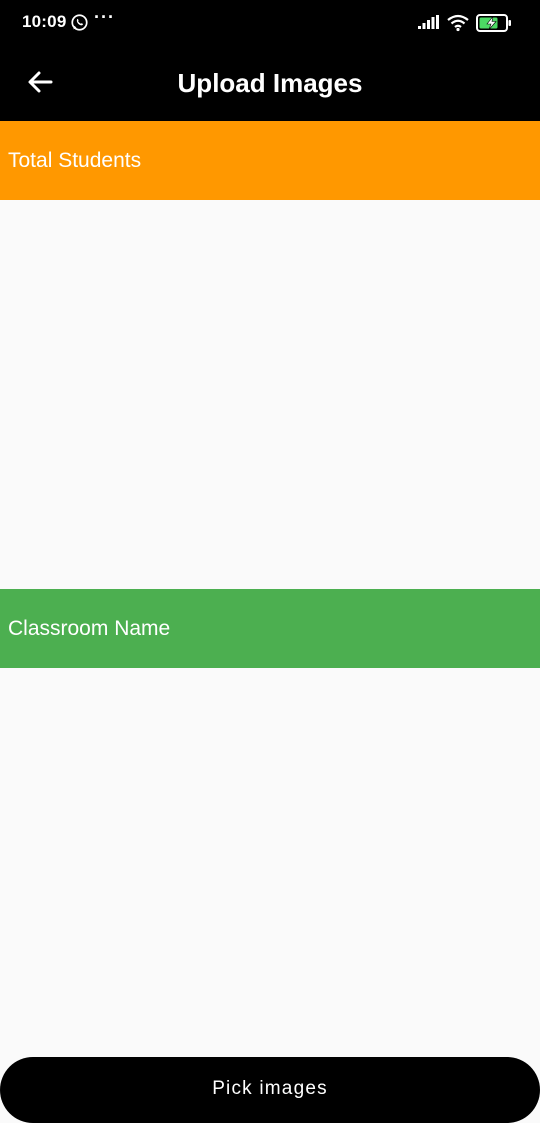 This screenshot has height=1123, width=540. What do you see at coordinates (104, 17) in the screenshot?
I see `more-notifications-indicator: ···` at bounding box center [104, 17].